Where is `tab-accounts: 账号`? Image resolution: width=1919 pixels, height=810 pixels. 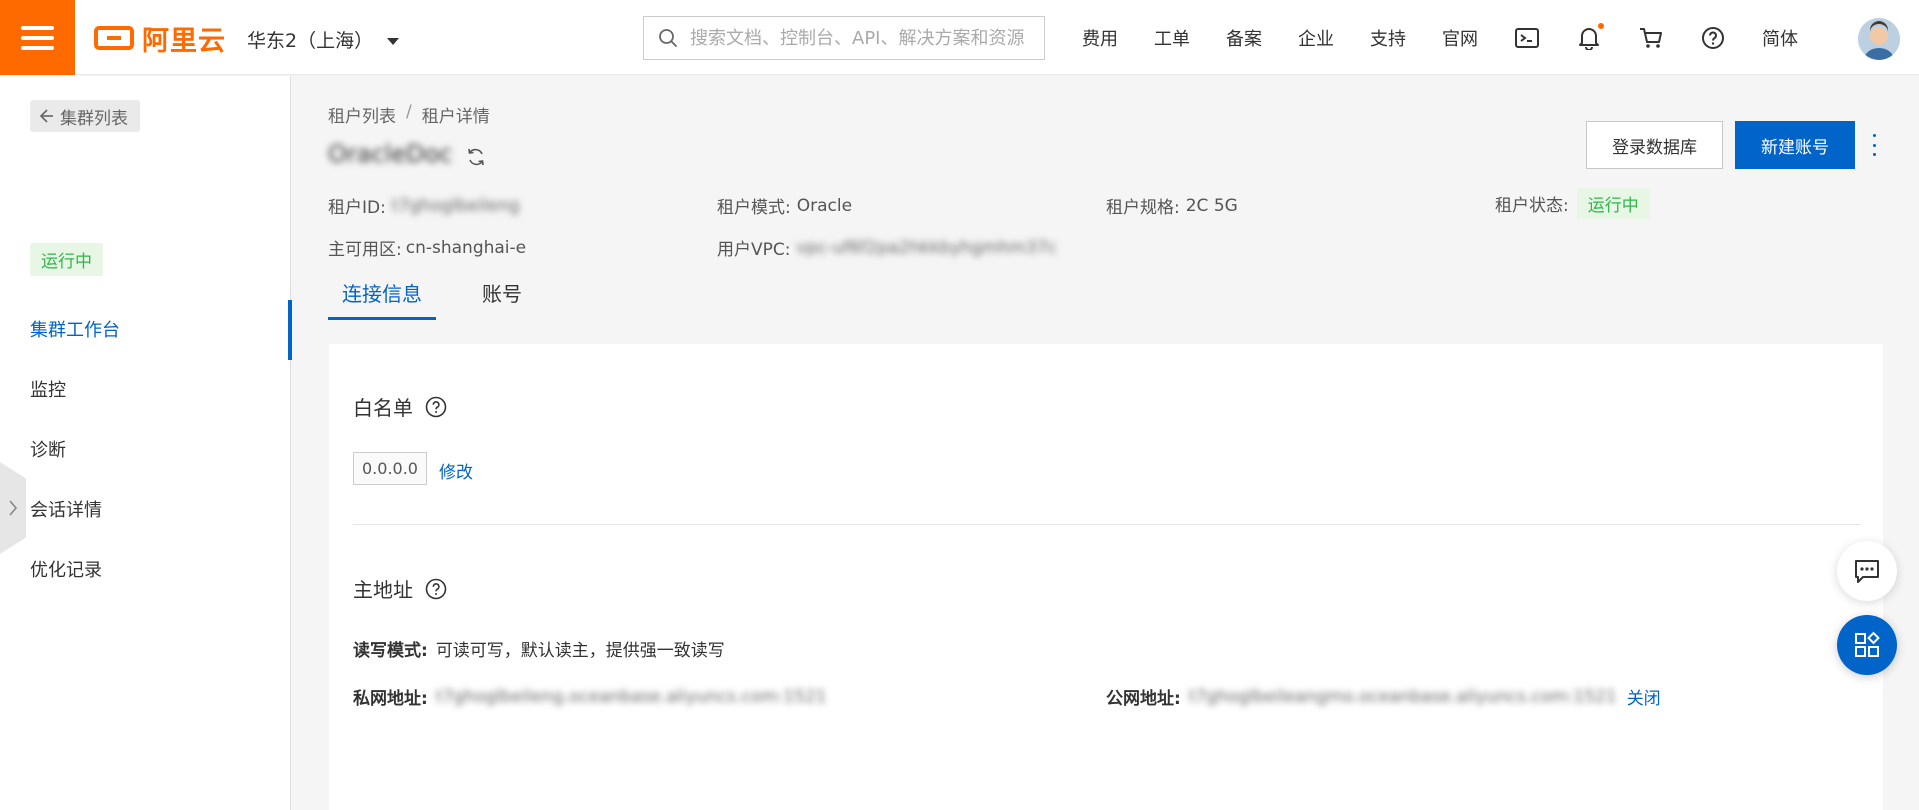 tab-accounts: 账号 is located at coordinates (502, 299).